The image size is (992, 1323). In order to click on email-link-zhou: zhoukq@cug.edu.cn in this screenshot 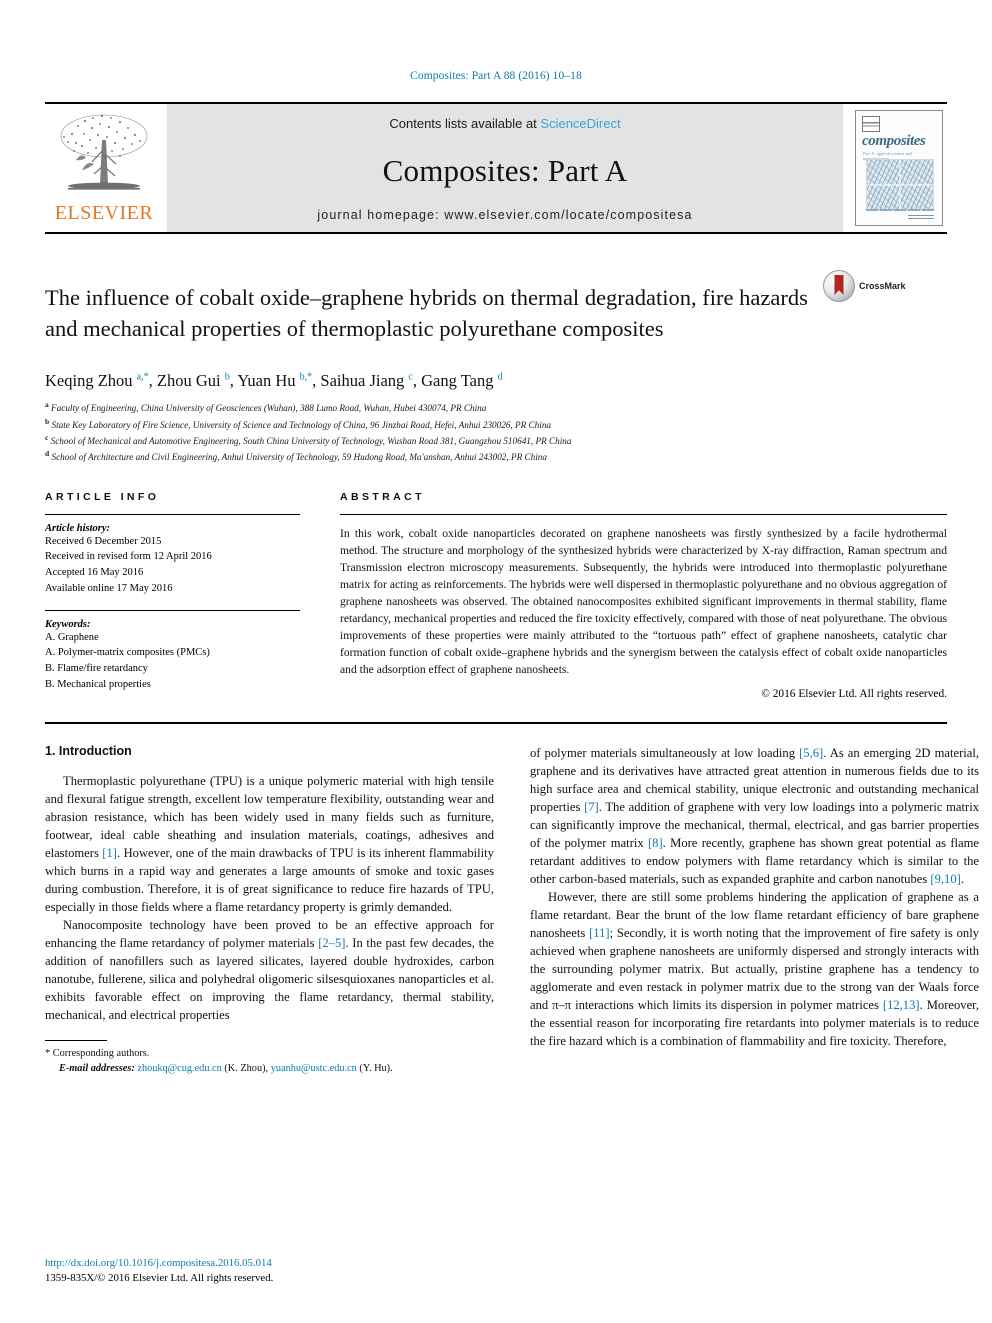, I will do `click(179, 1068)`.